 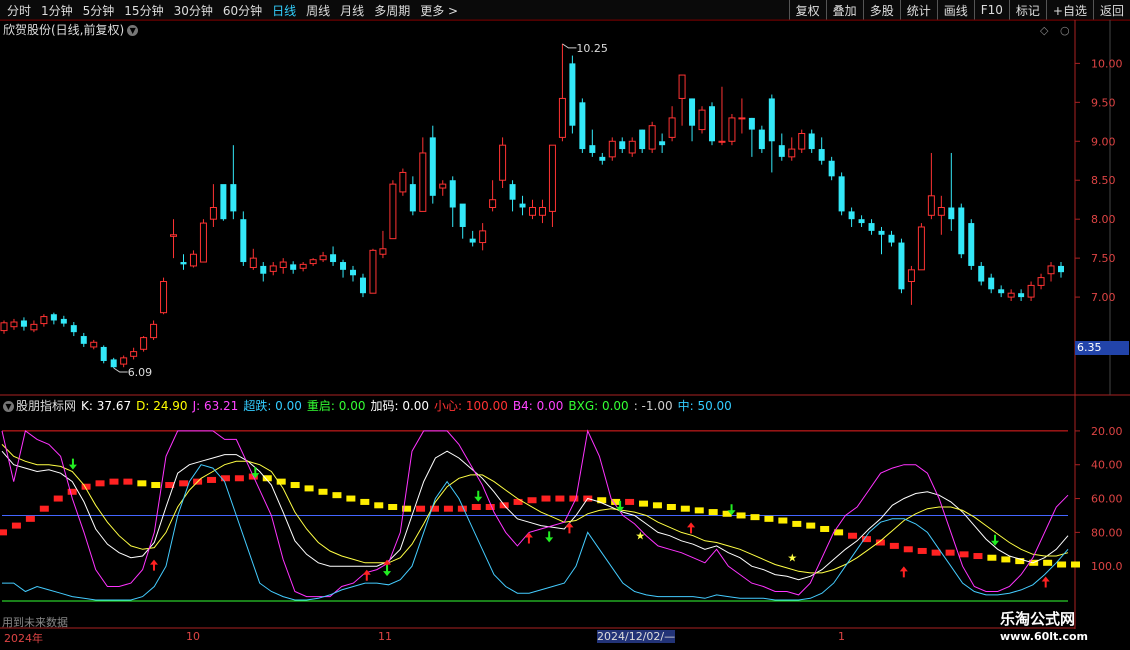 I want to click on indicator-menu-icon: ▼, so click(x=8, y=406).